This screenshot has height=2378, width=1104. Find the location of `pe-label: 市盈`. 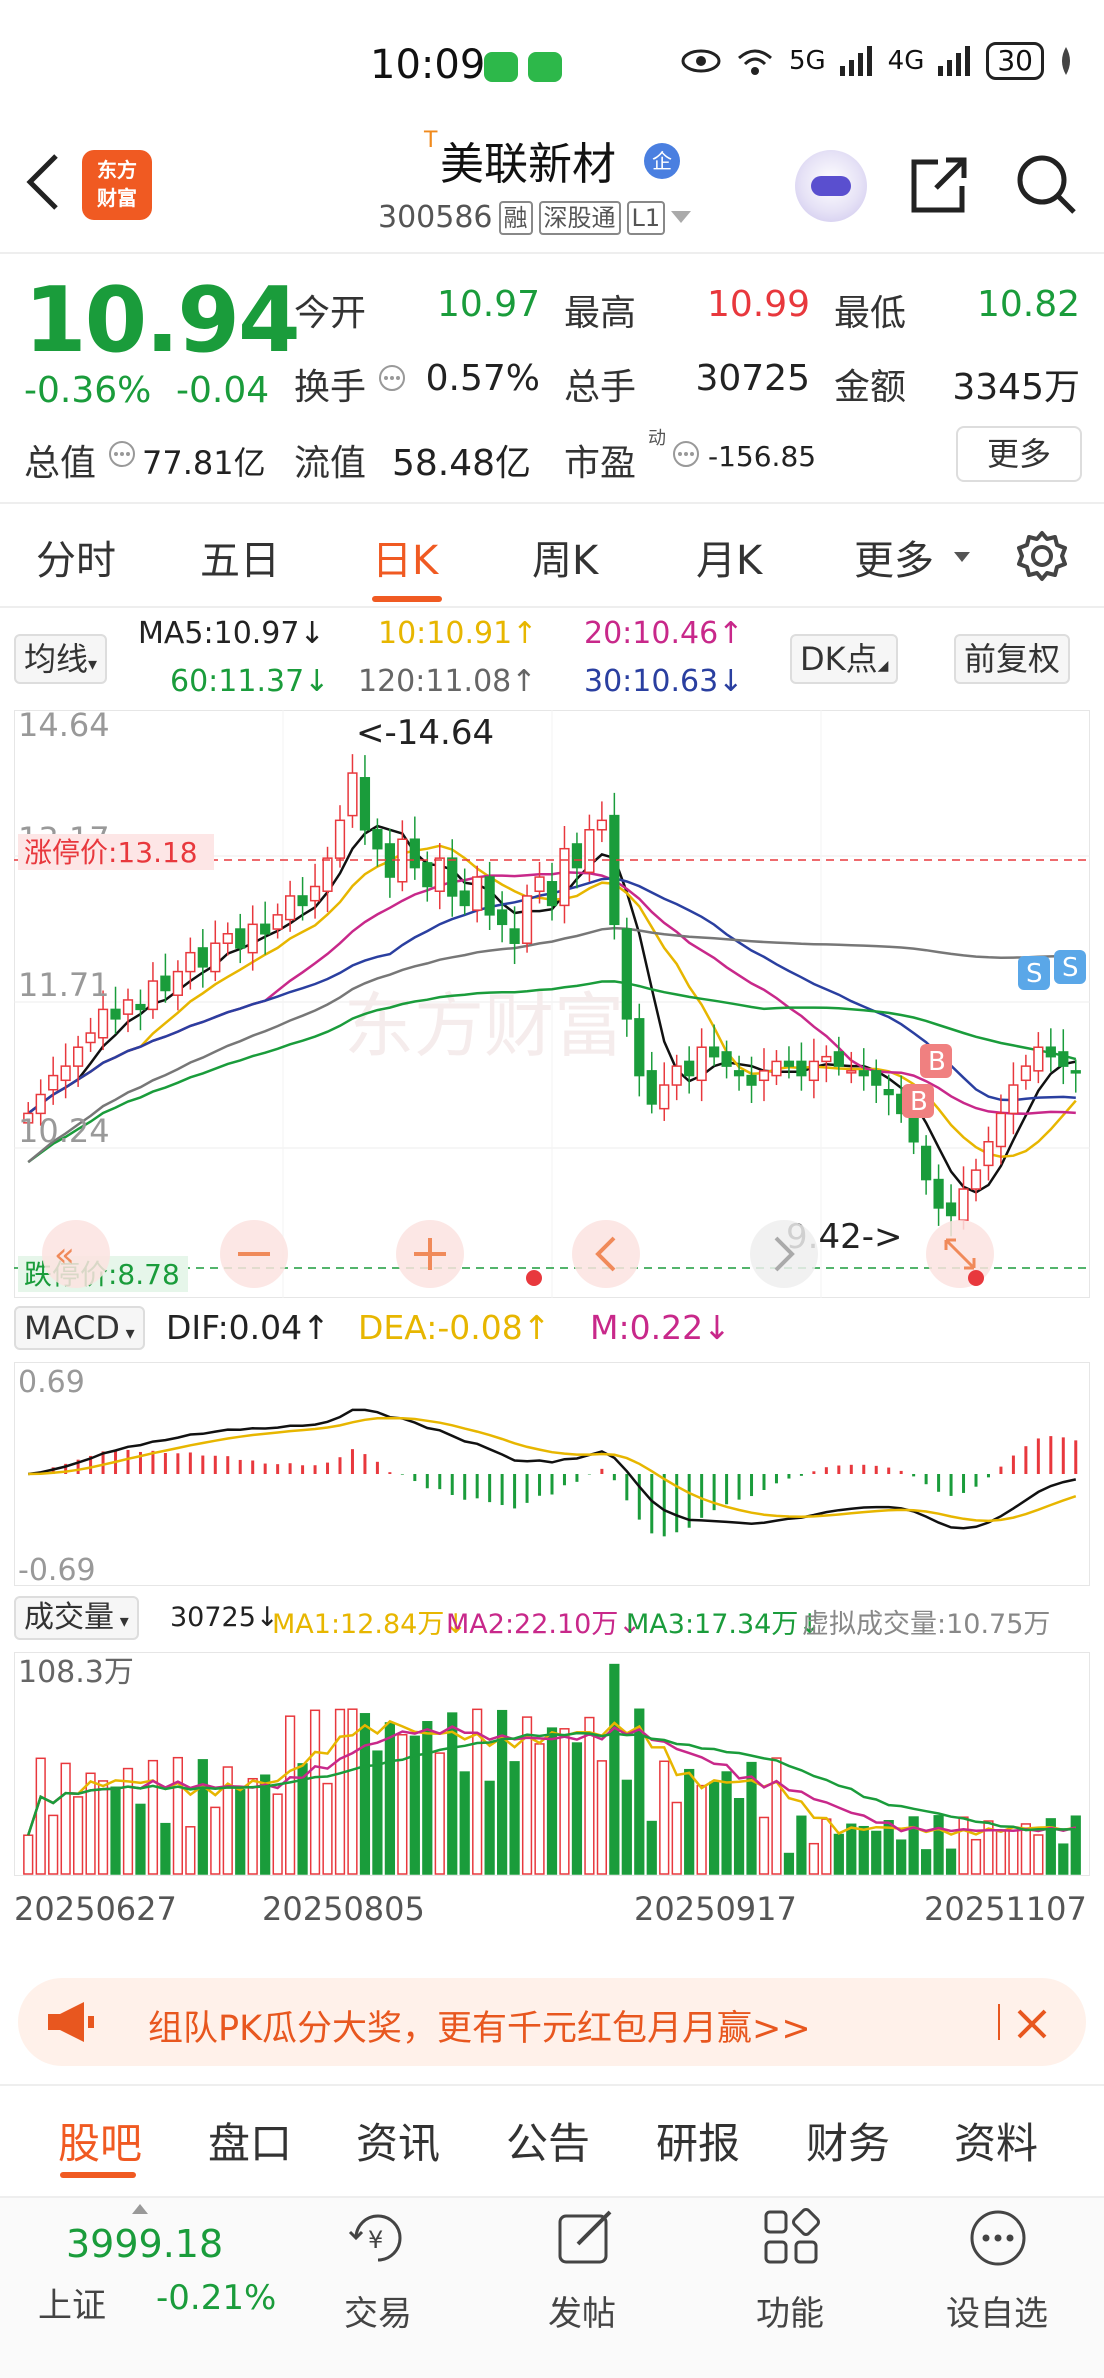

pe-label: 市盈 is located at coordinates (600, 463).